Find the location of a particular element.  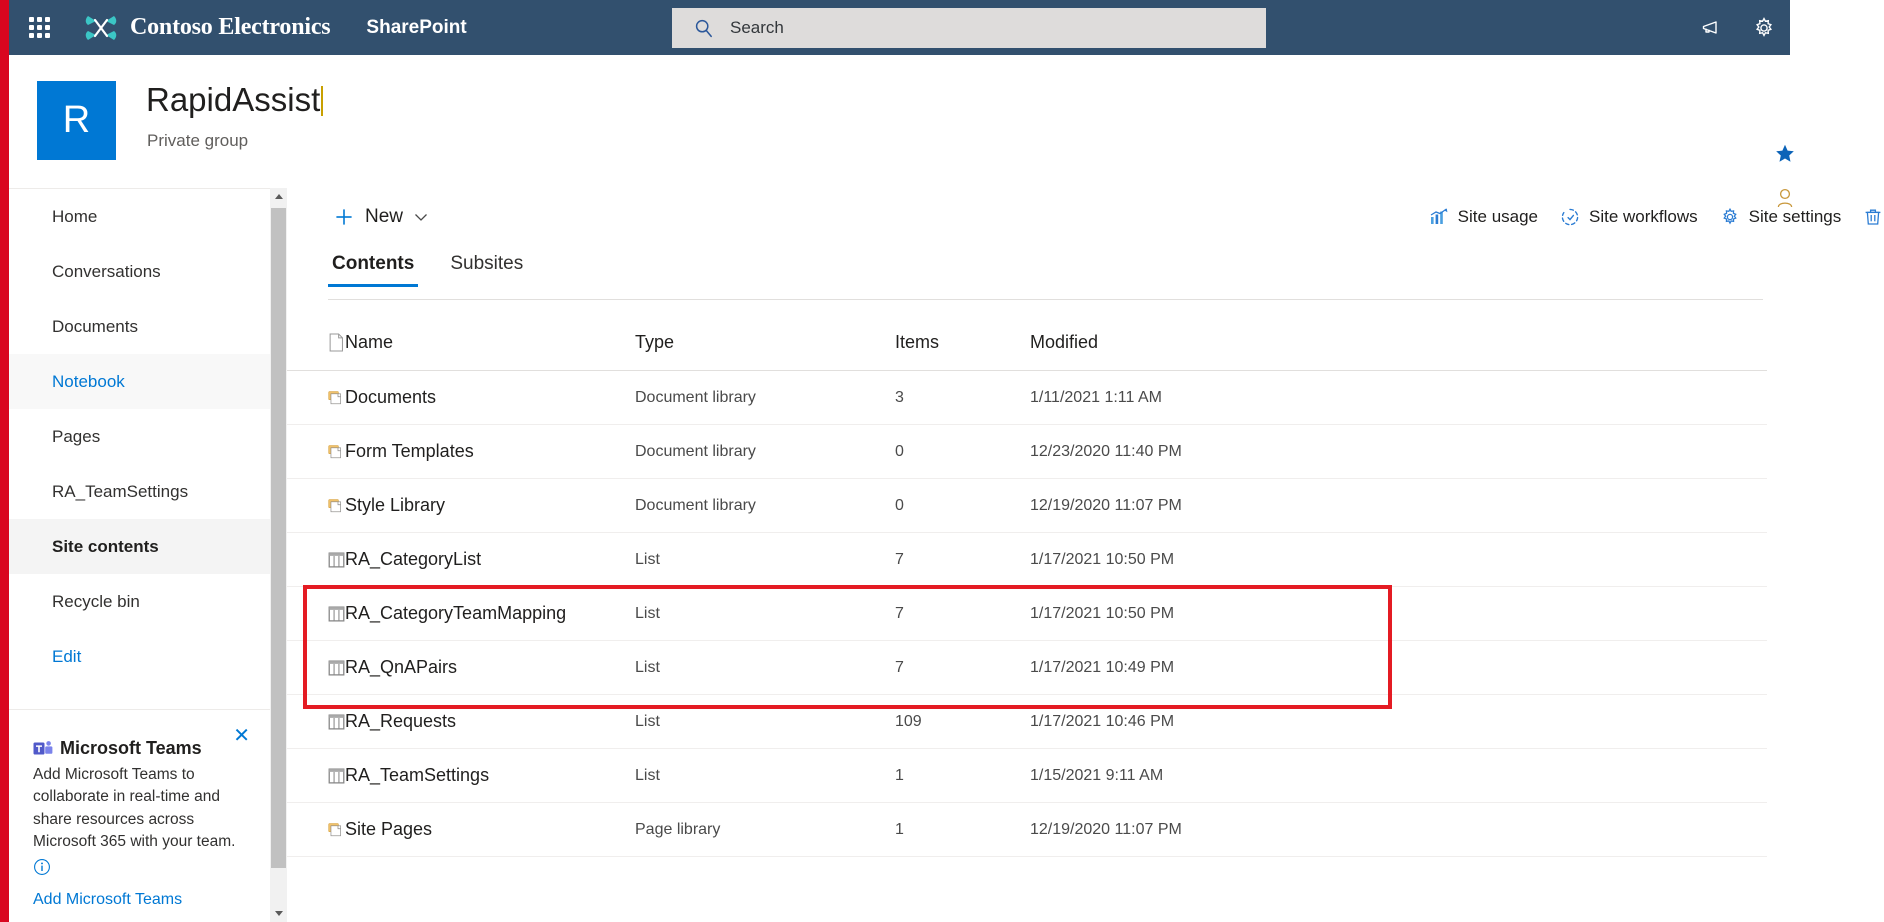

column-header-items: Items is located at coordinates (962, 342).